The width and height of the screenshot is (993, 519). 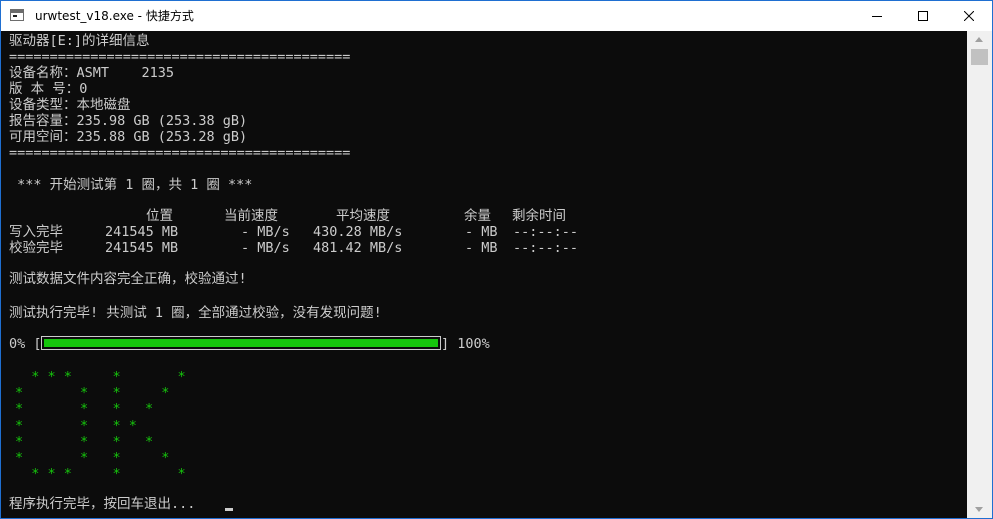 What do you see at coordinates (539, 216) in the screenshot?
I see `header-time-left: 剩余时间` at bounding box center [539, 216].